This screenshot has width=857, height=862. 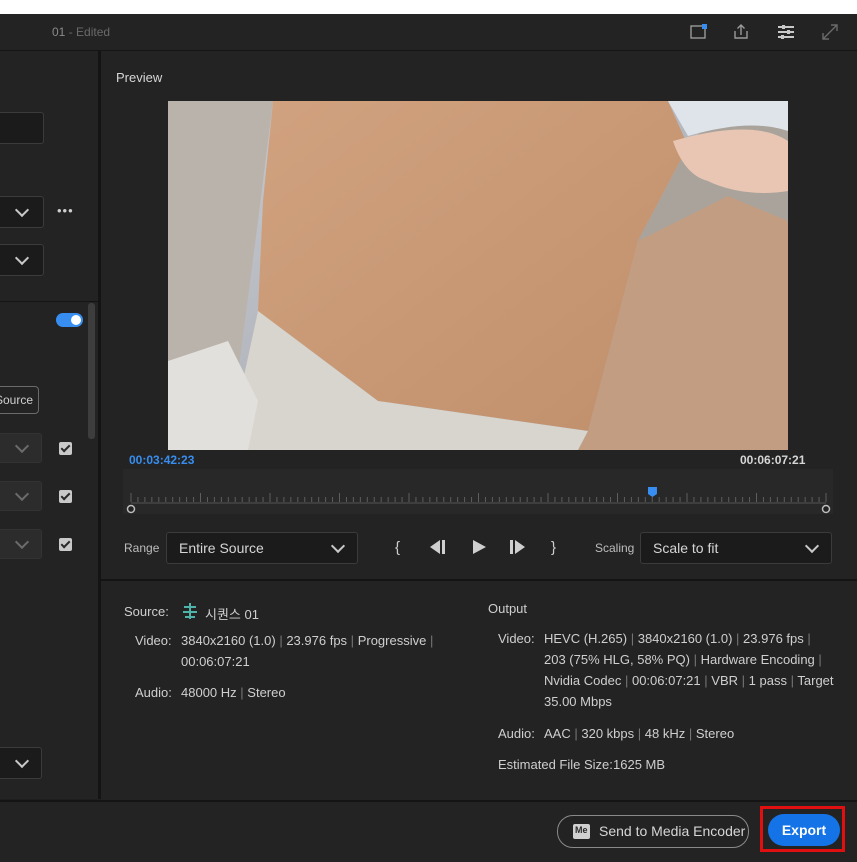 I want to click on scaling-label: Scaling, so click(x=615, y=548).